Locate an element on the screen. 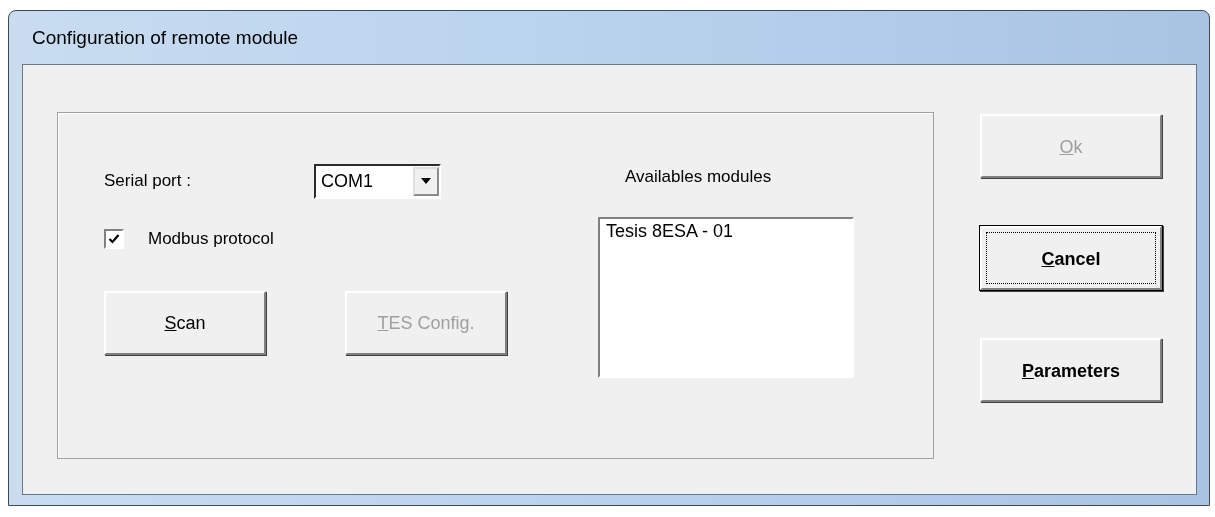  modules-listbox: Tesis 8ESA - 01 is located at coordinates (726, 297).